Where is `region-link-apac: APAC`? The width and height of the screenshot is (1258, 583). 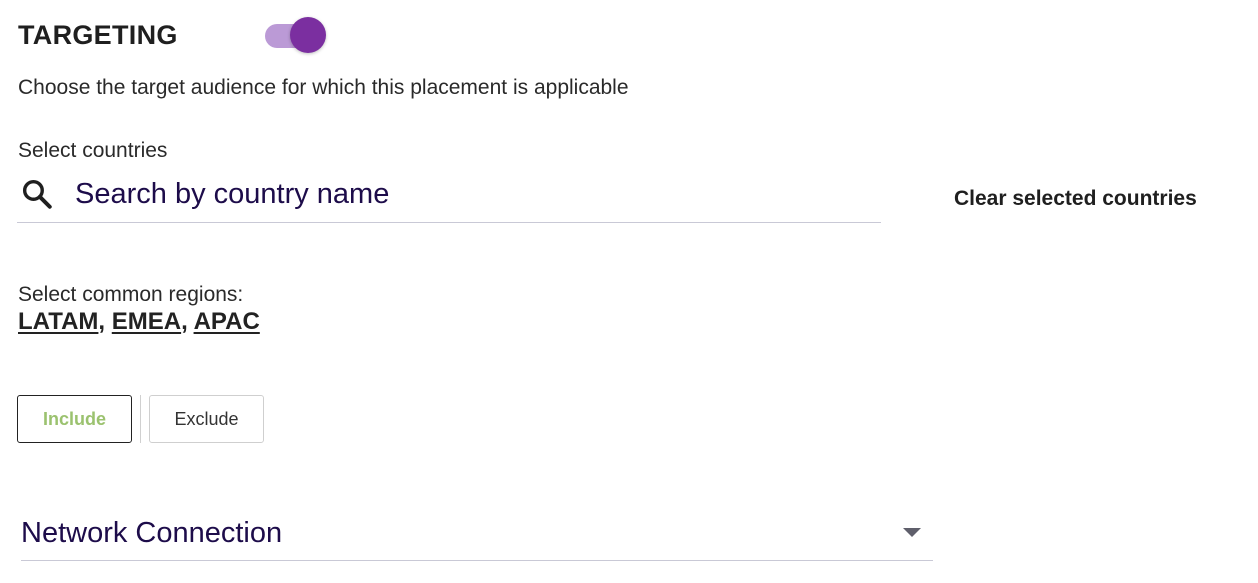 region-link-apac: APAC is located at coordinates (227, 321).